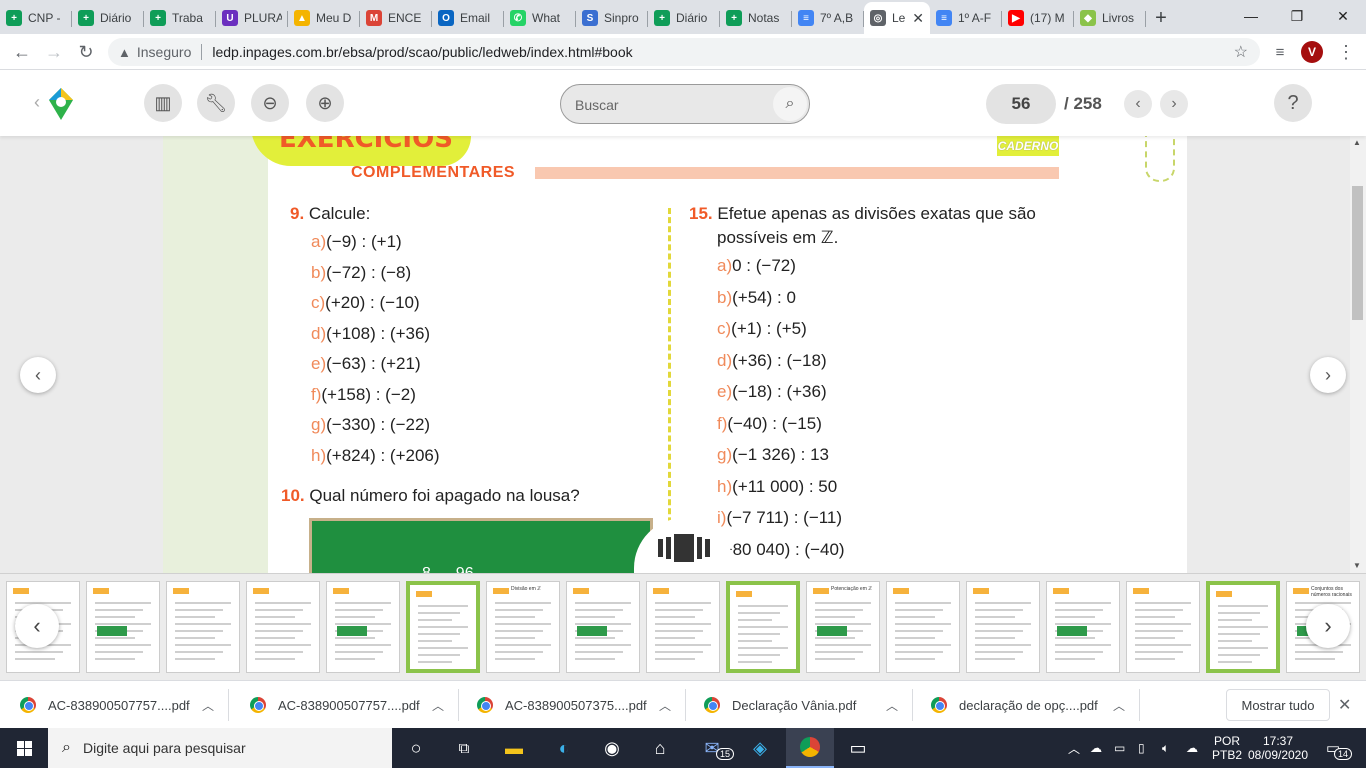 The image size is (1366, 768). Describe the element at coordinates (1138, 104) in the screenshot. I see `prev-page-icon: ‹` at that location.